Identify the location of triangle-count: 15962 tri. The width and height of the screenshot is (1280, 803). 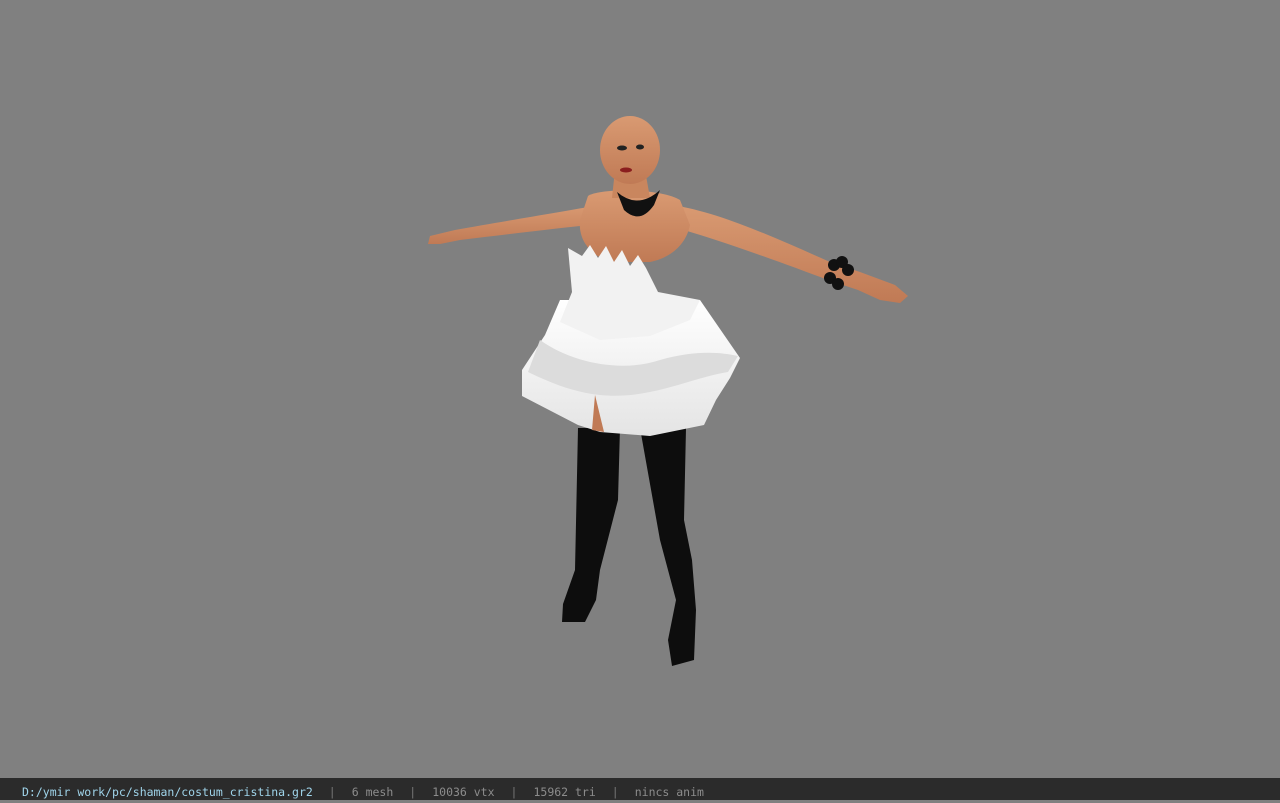
(564, 792).